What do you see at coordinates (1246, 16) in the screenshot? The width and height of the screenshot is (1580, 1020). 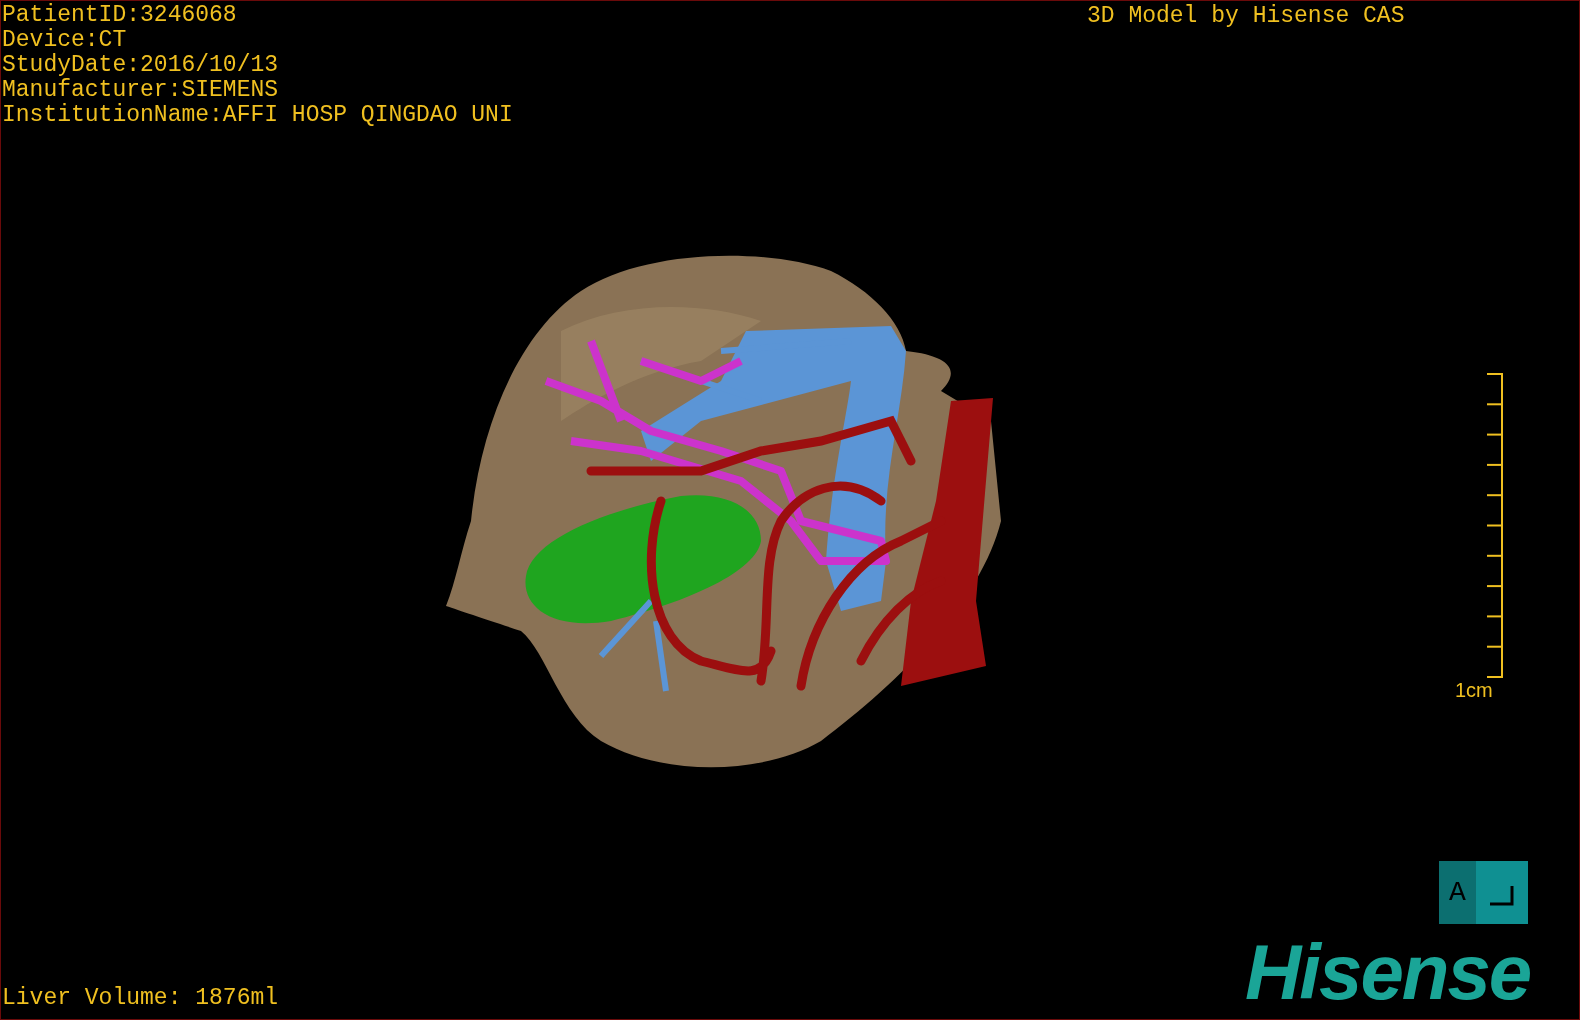 I see `model-credit-text: 3D Model by Hisense CAS` at bounding box center [1246, 16].